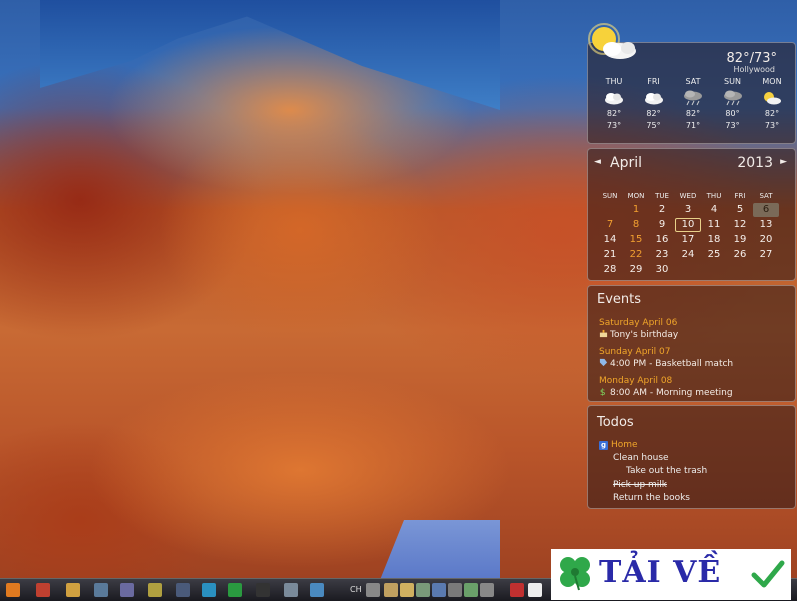 Image resolution: width=797 pixels, height=601 pixels. Describe the element at coordinates (766, 240) in the screenshot. I see `calendar-day: 20` at that location.